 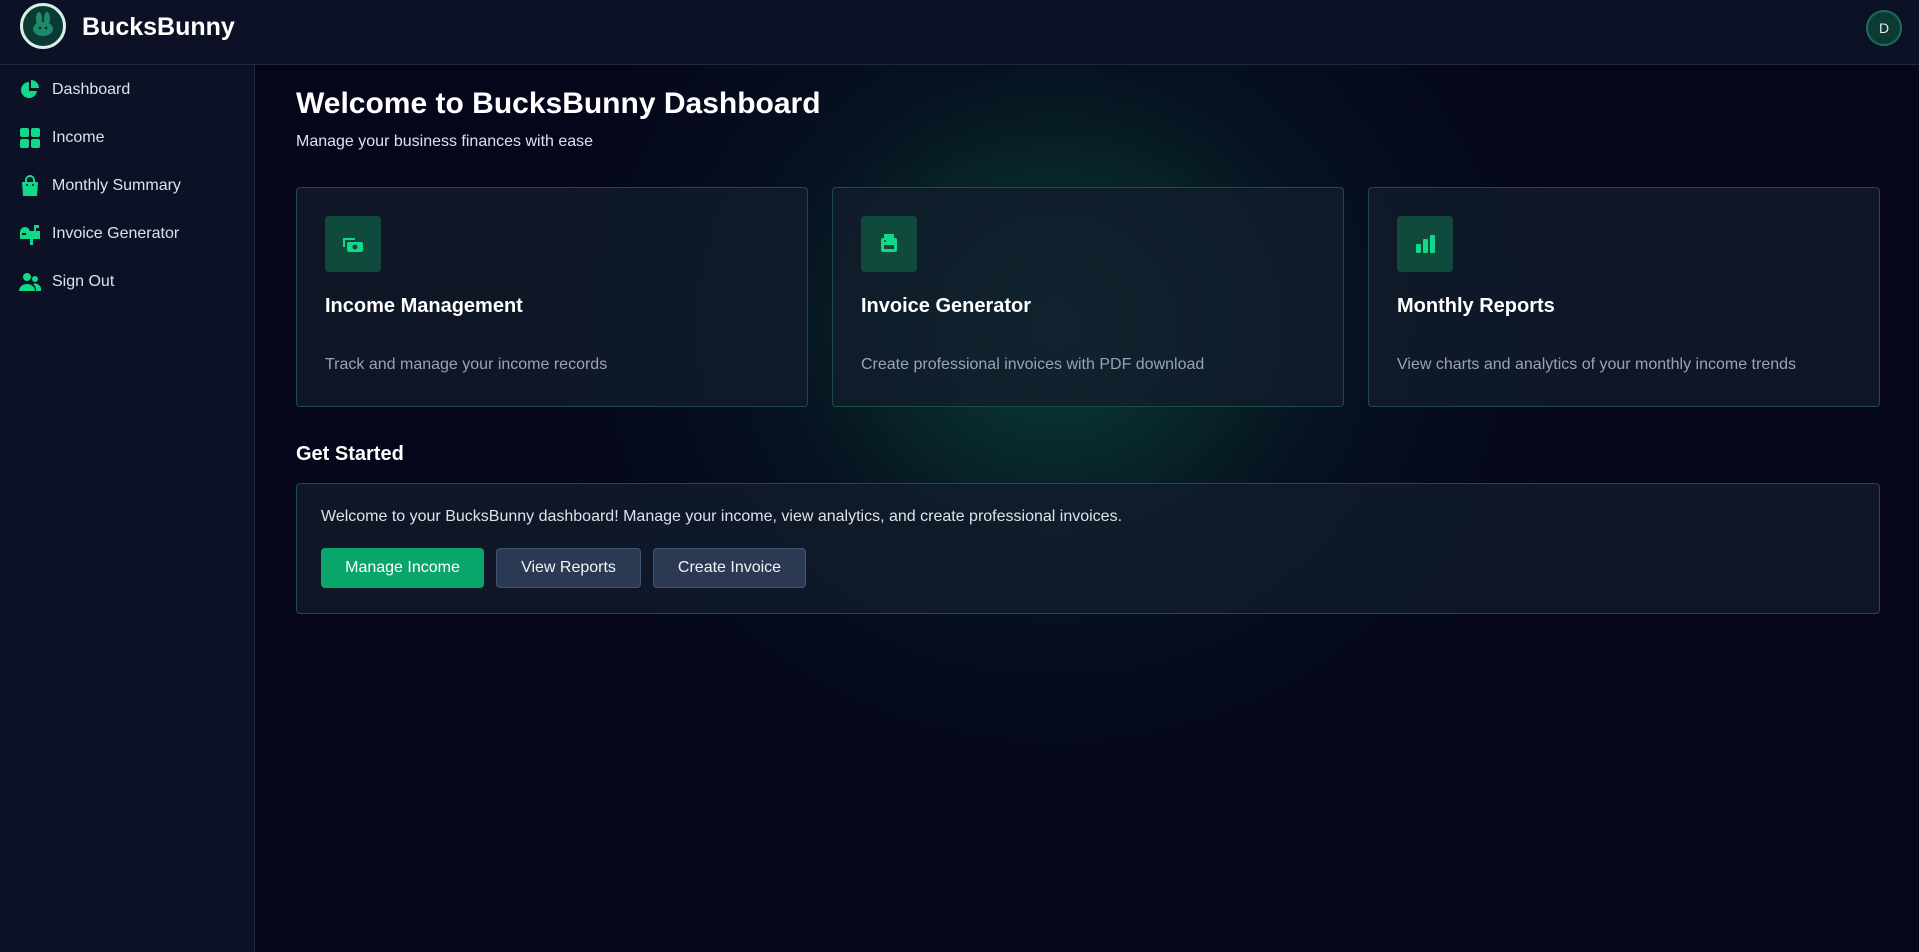 I want to click on card-title: Invoice Generator, so click(x=946, y=306).